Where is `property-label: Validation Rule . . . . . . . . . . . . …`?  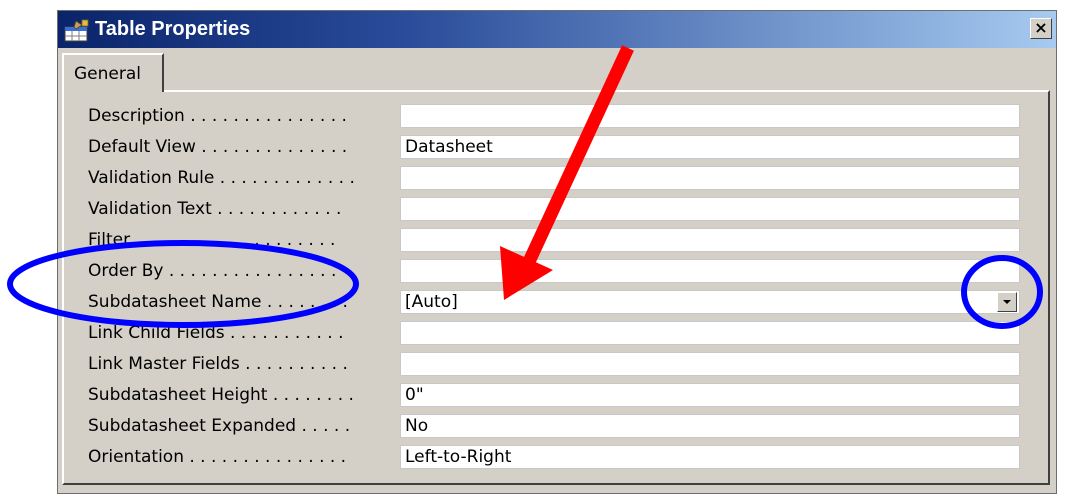 property-label: Validation Rule . . . . . . . . . . . . … is located at coordinates (221, 178).